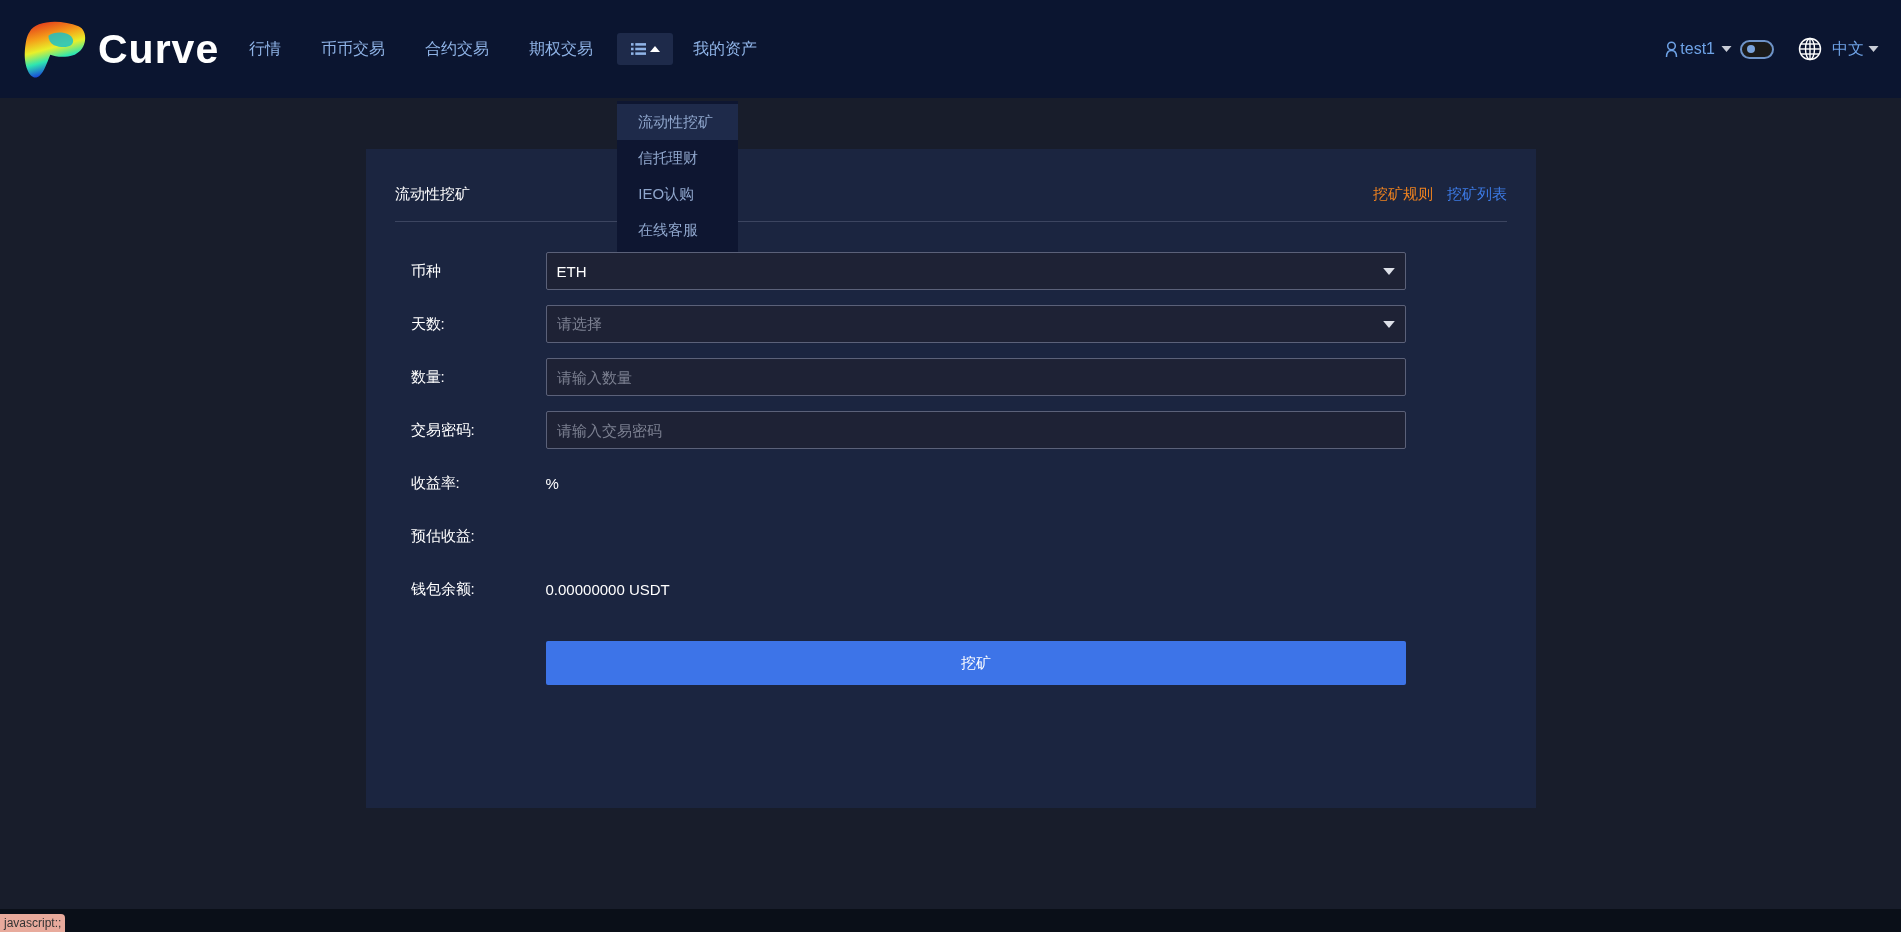  I want to click on menu-item: 在线客服, so click(678, 230).